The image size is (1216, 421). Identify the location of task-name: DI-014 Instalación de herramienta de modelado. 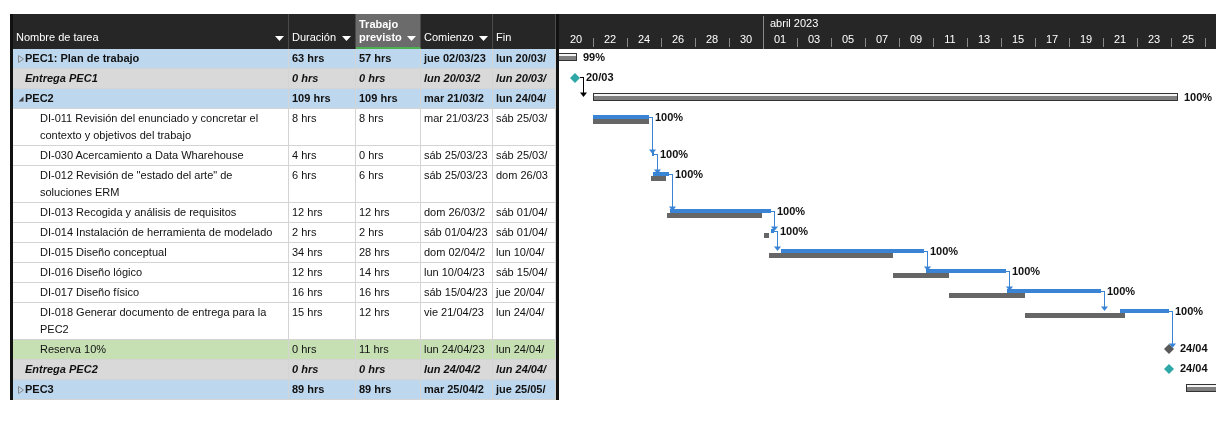
(157, 232).